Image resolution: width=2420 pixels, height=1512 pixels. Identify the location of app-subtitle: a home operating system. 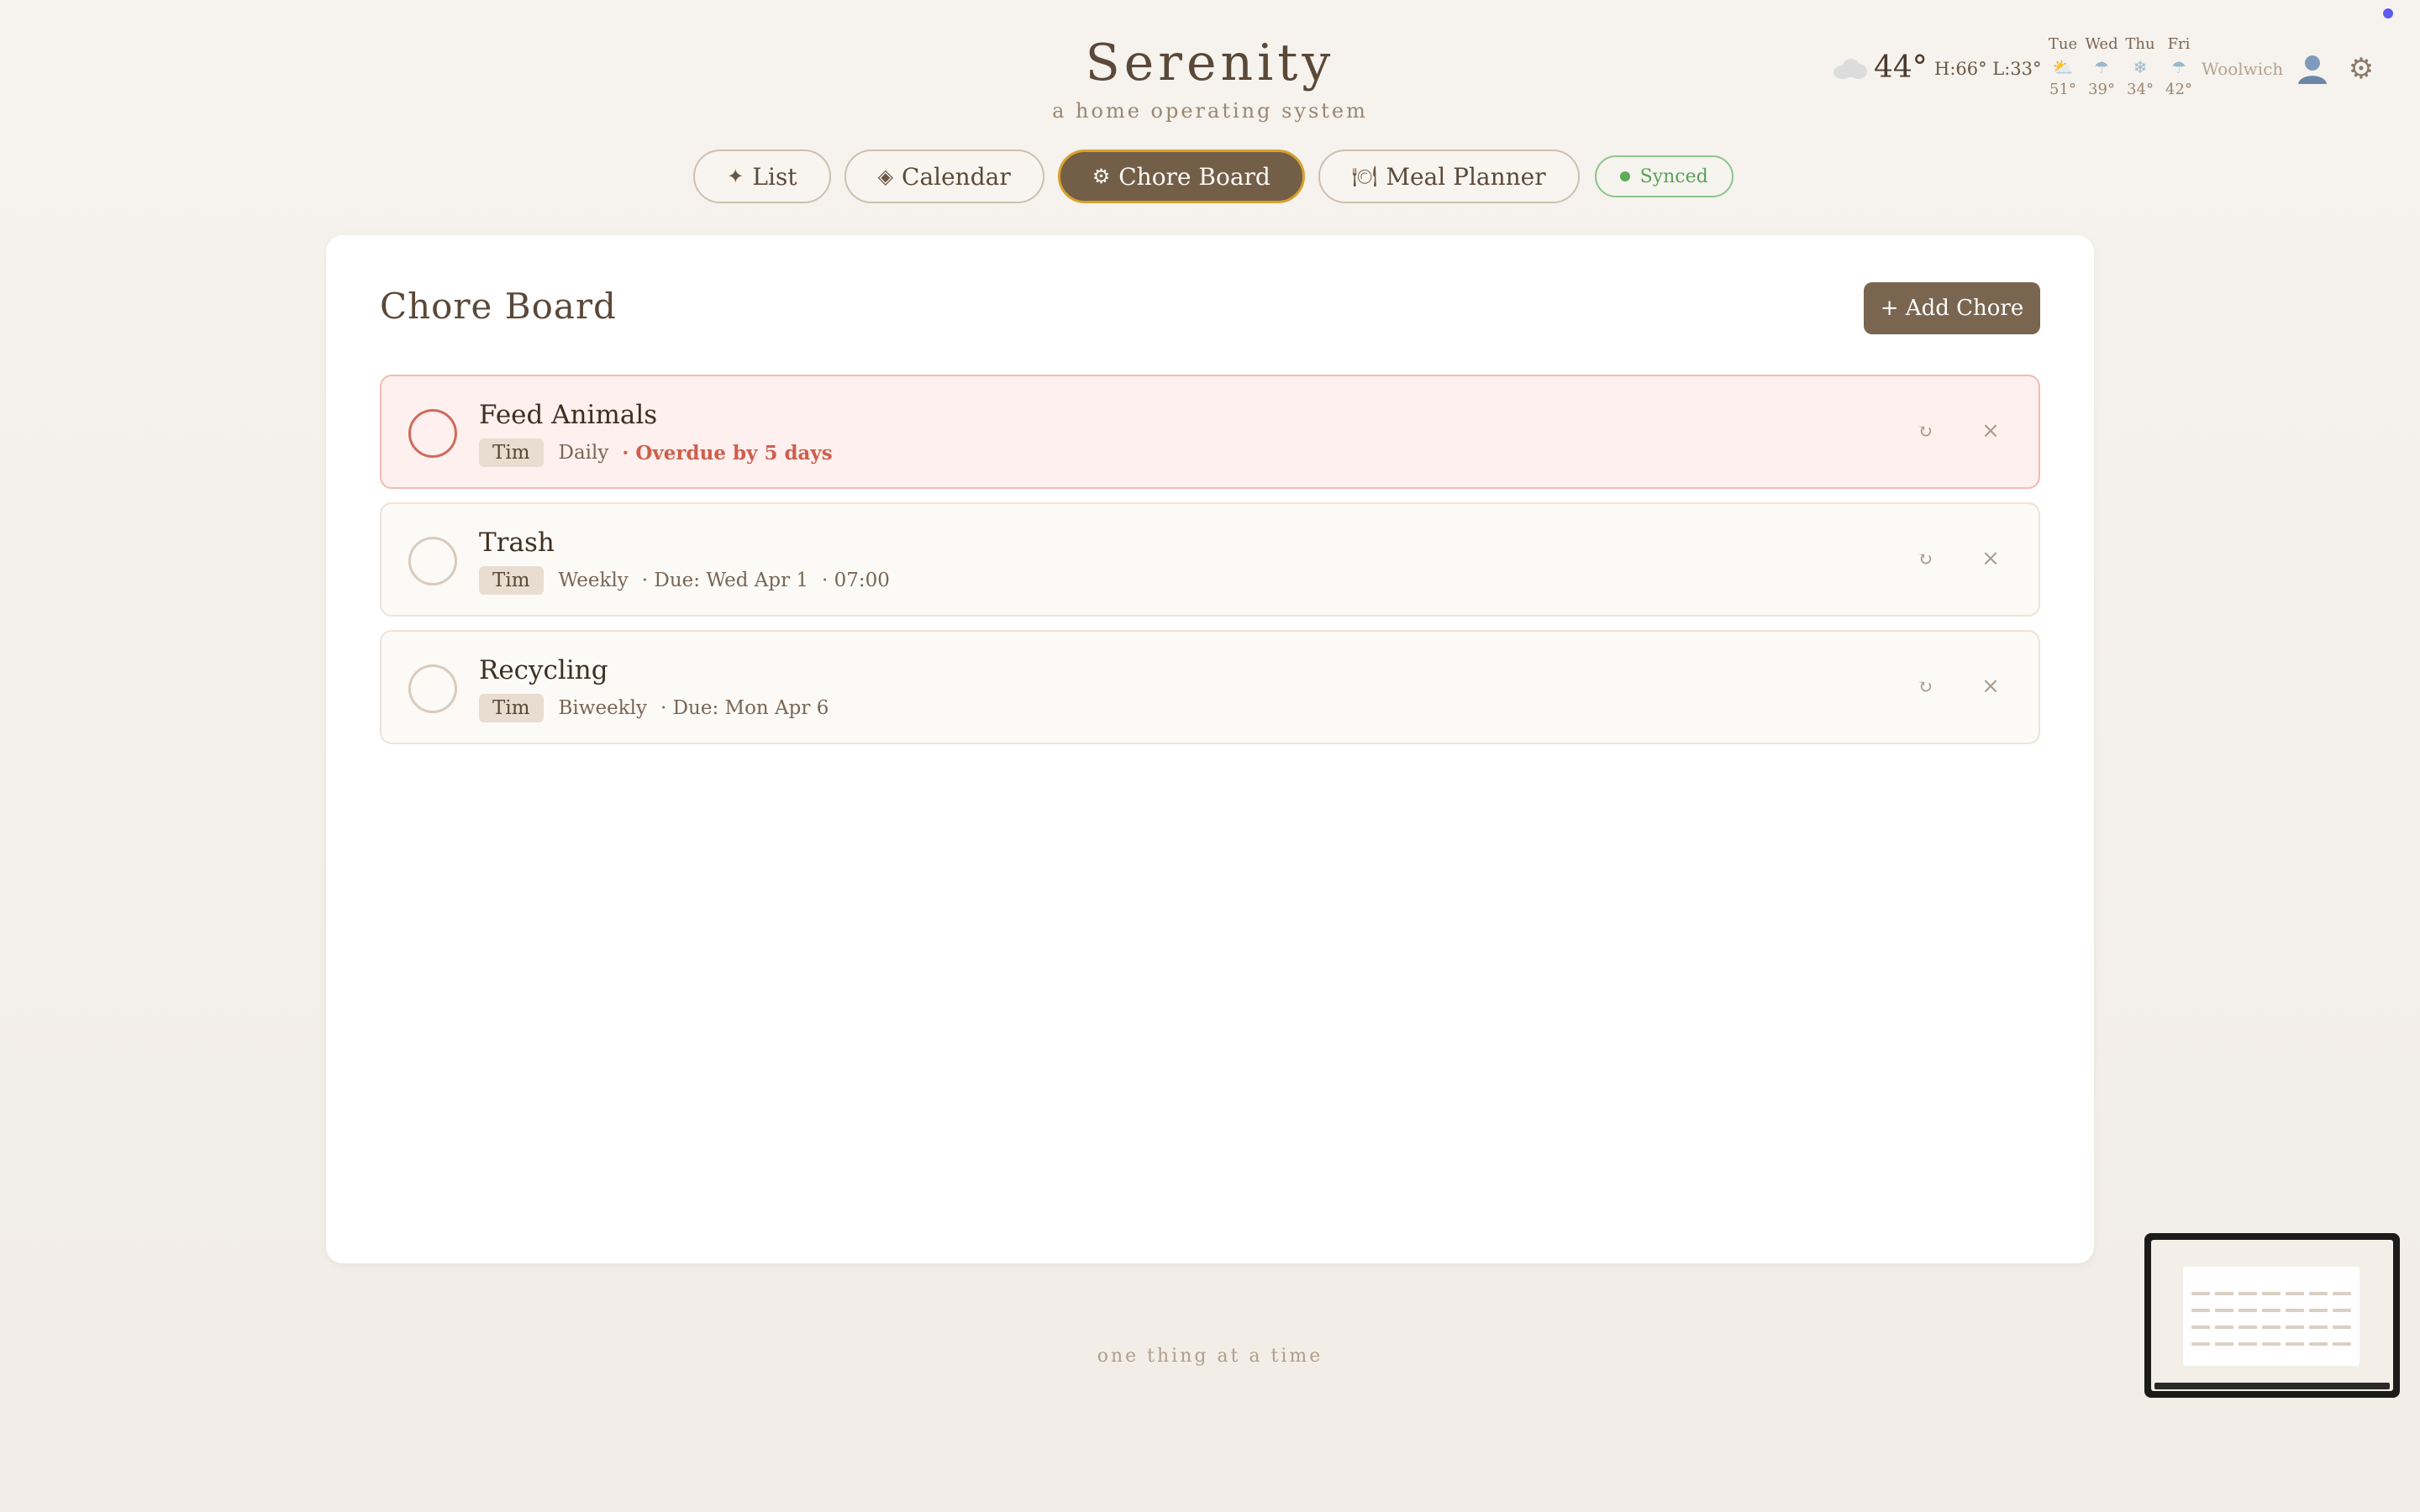
(1210, 111).